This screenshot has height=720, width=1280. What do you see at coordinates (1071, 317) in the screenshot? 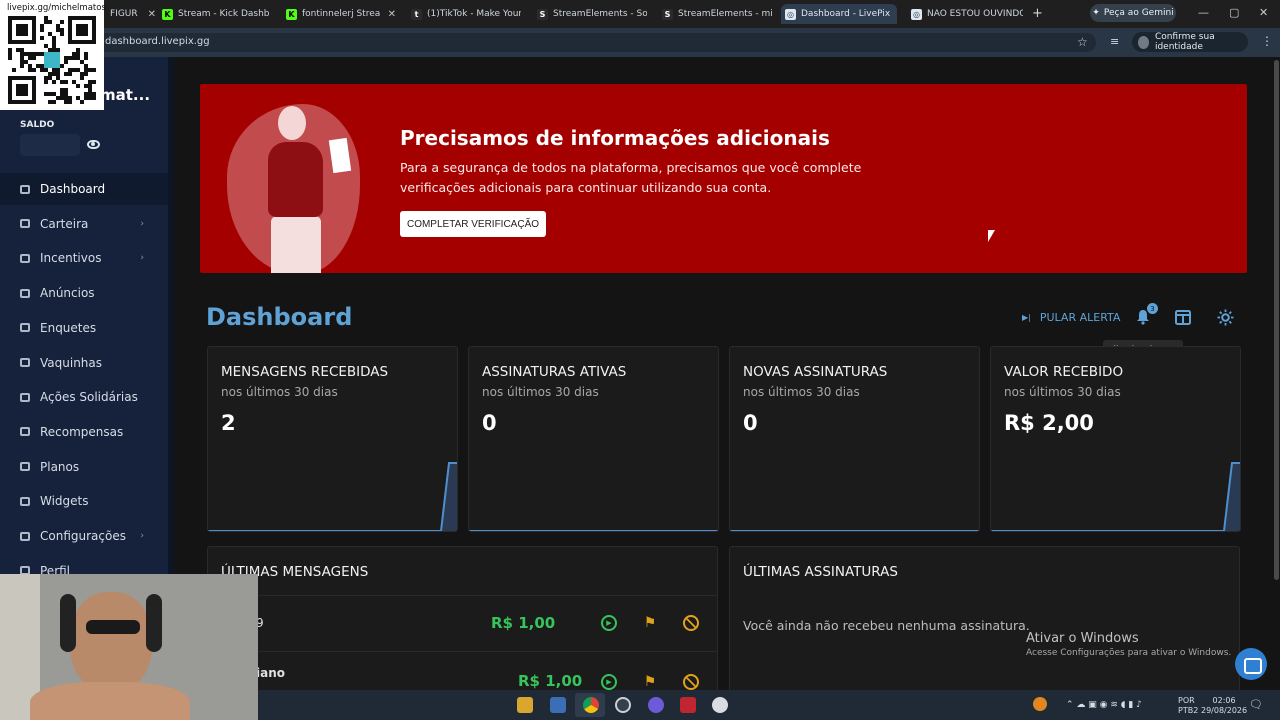
I see `skip-alert-button: ▶| PULAR ALERTA` at bounding box center [1071, 317].